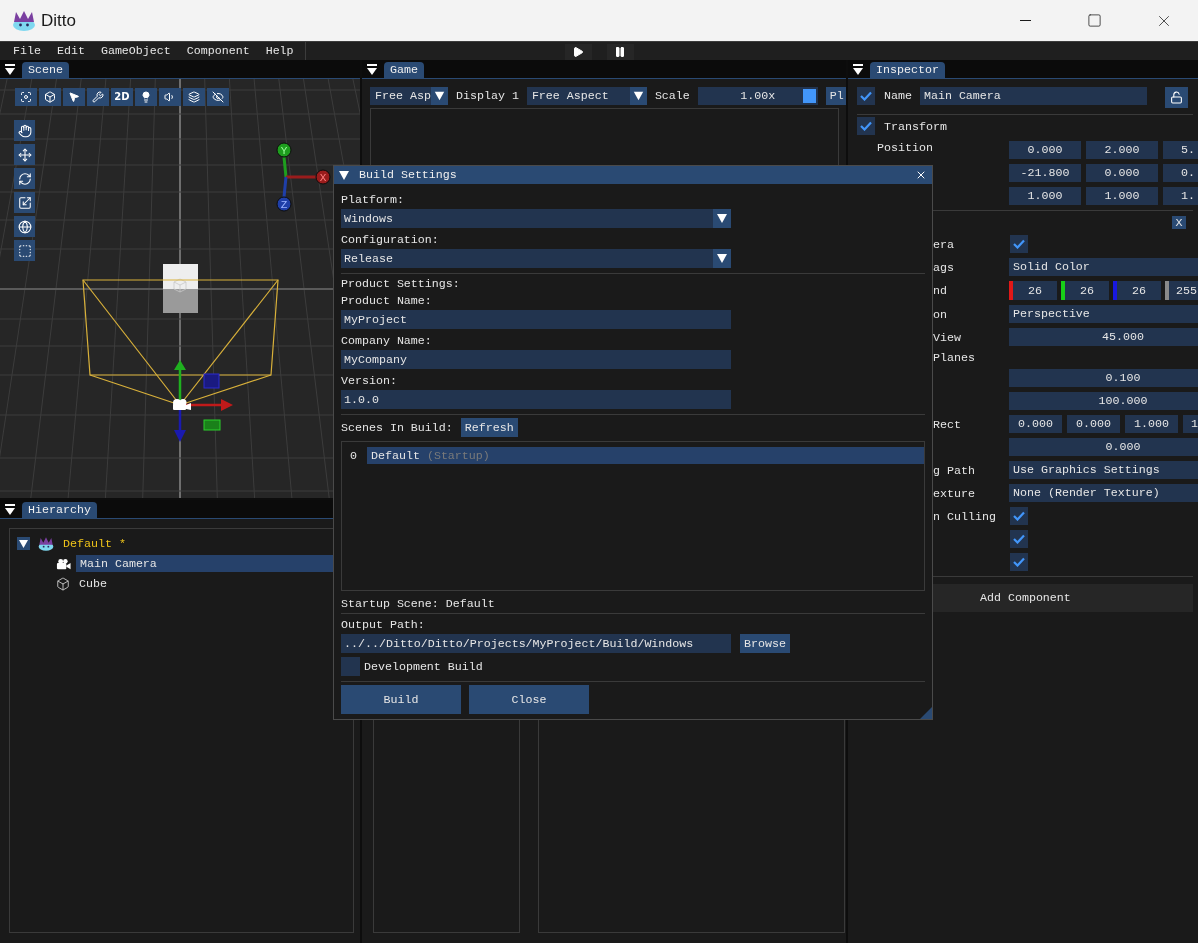  Describe the element at coordinates (536, 258) in the screenshot. I see `configuration-dropdown: Release` at that location.